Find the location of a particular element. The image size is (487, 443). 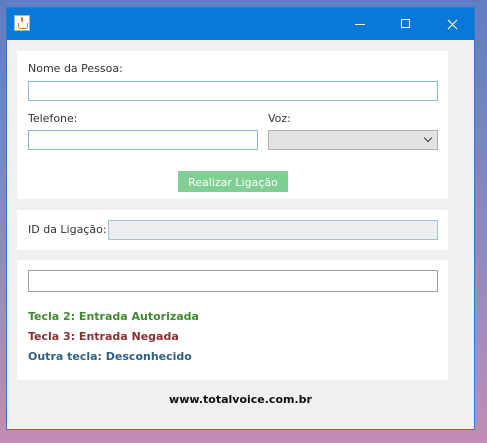

result-input is located at coordinates (233, 281).